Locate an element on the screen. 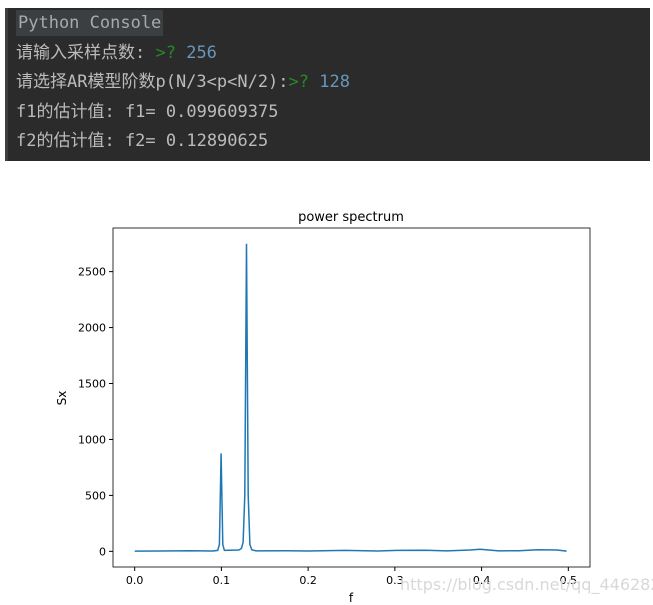 Image resolution: width=653 pixels, height=605 pixels. y-axis-label: Sx is located at coordinates (62, 398).